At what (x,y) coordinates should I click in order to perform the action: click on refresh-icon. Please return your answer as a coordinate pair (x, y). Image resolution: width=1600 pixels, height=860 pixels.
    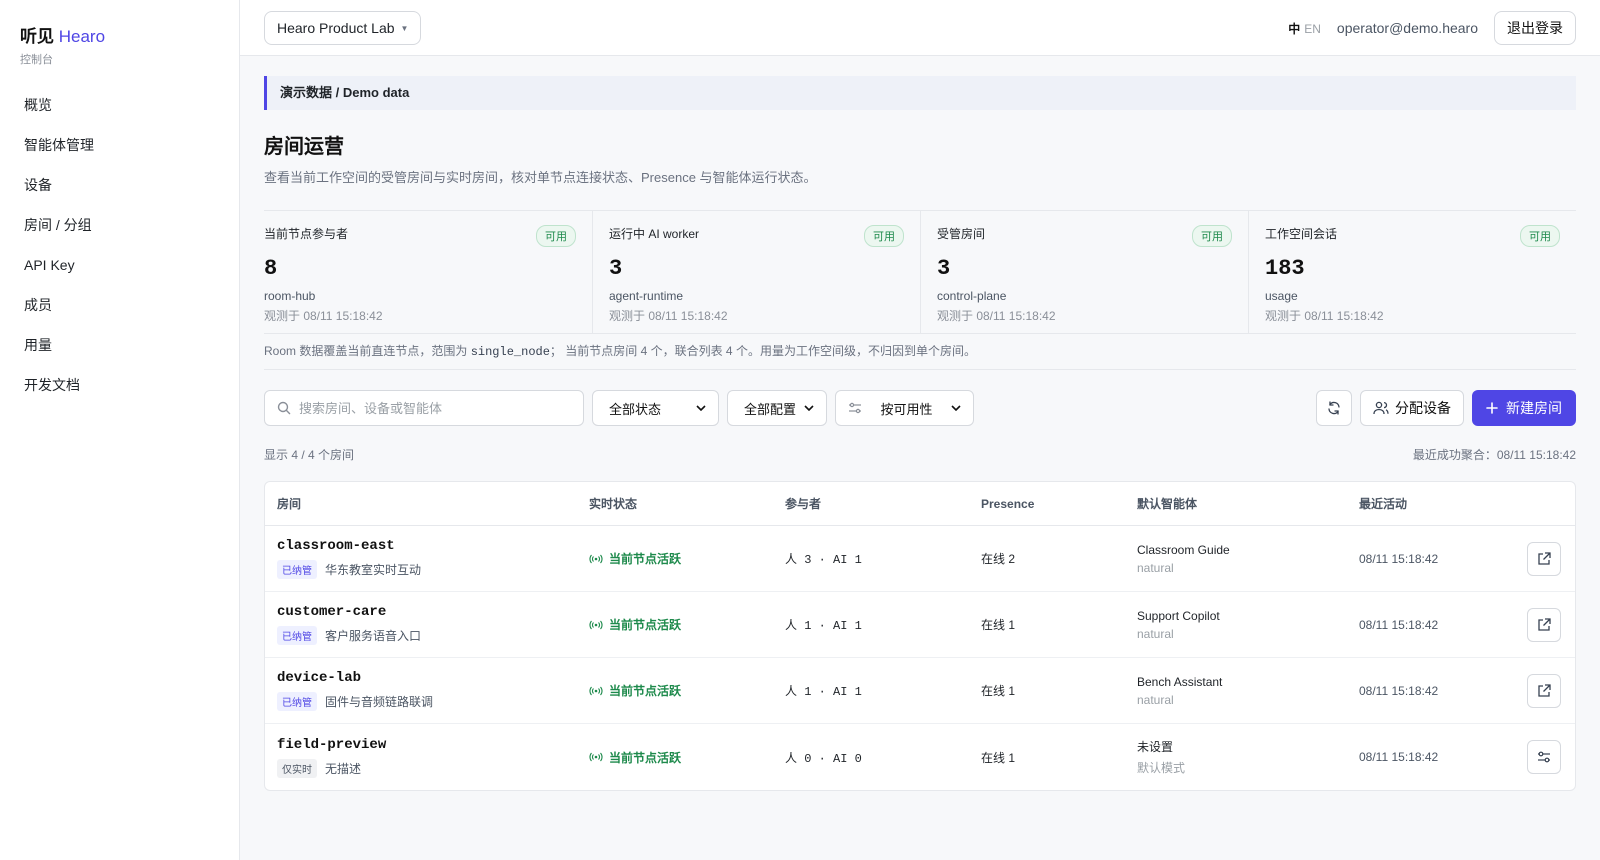
    Looking at the image, I should click on (1334, 408).